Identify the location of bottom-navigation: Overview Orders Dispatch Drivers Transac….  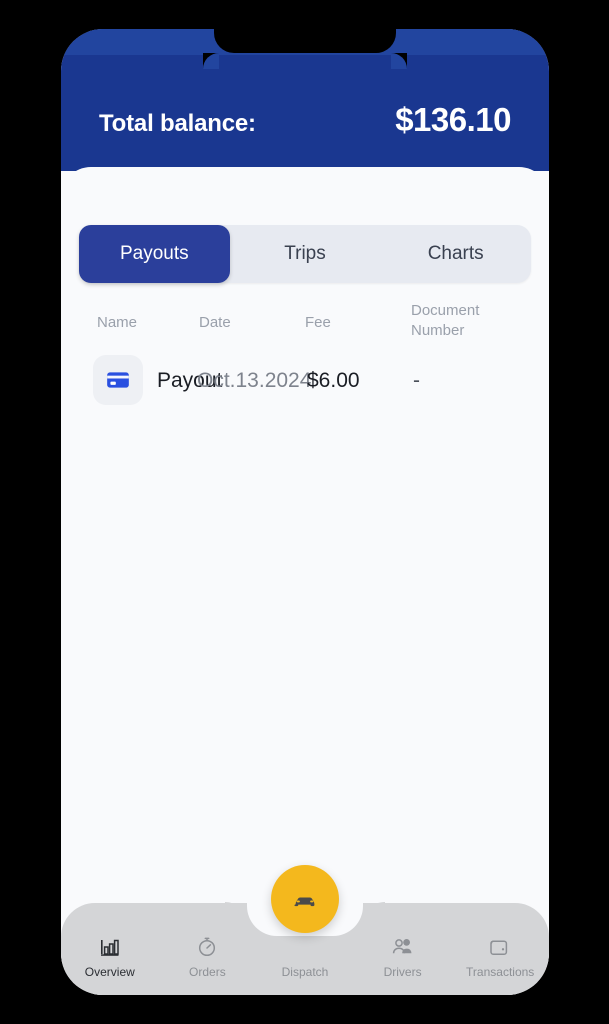
(305, 930).